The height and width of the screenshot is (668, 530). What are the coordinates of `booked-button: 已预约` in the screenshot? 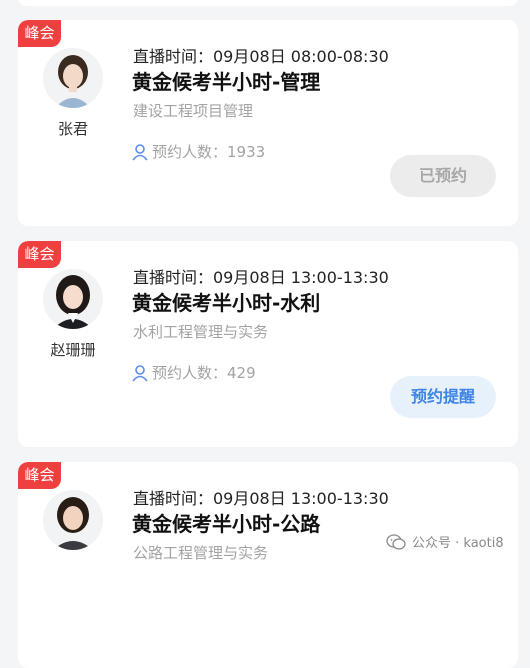 It's located at (443, 176).